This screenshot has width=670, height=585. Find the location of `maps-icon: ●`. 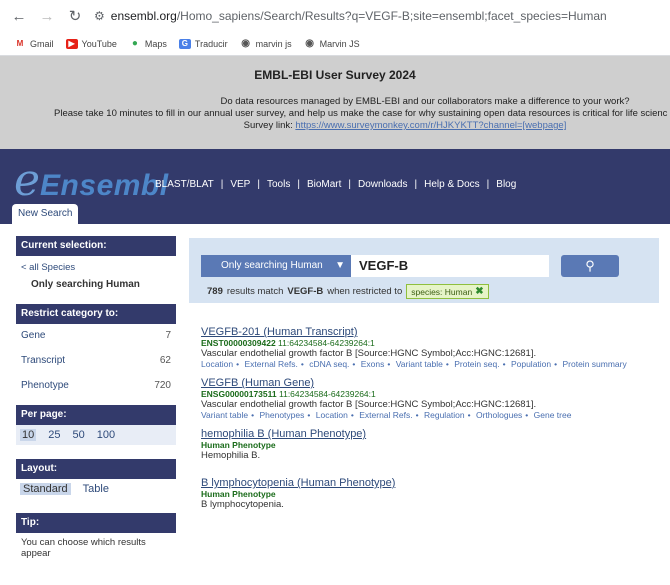

maps-icon: ● is located at coordinates (134, 43).